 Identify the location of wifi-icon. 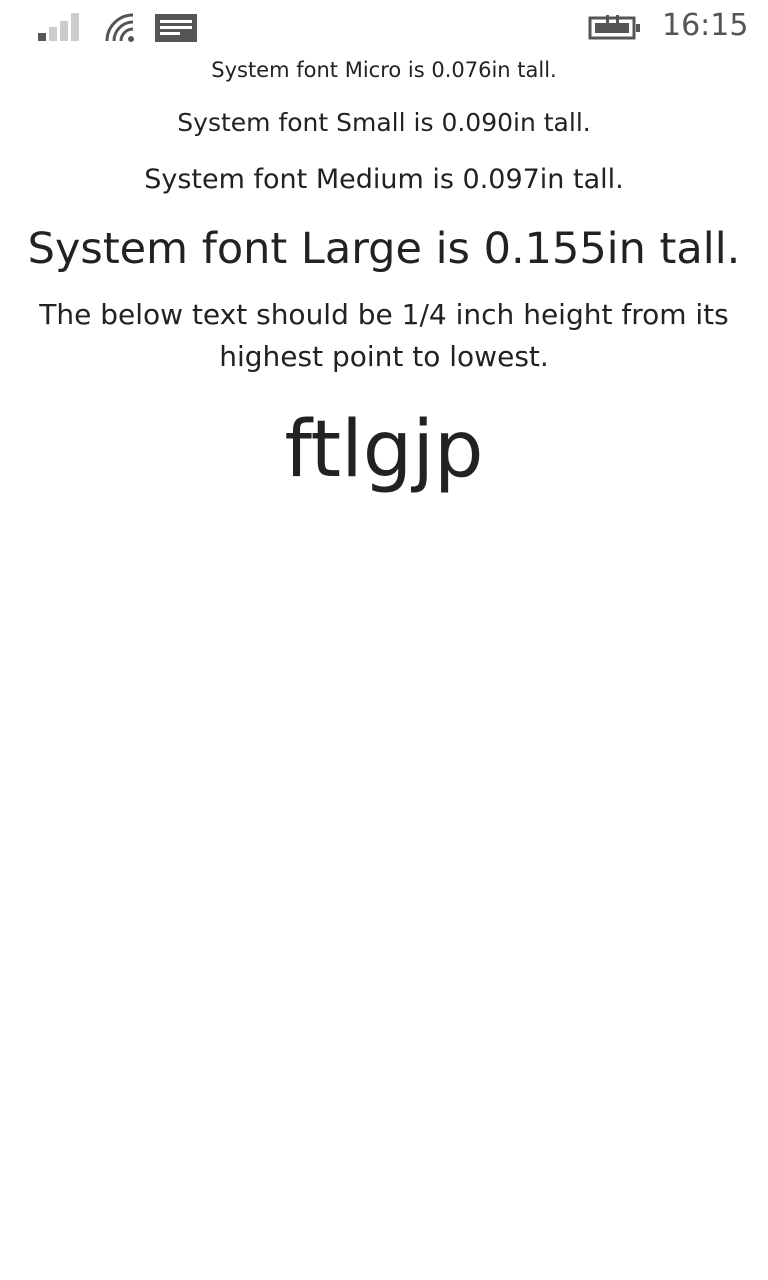
(119, 27).